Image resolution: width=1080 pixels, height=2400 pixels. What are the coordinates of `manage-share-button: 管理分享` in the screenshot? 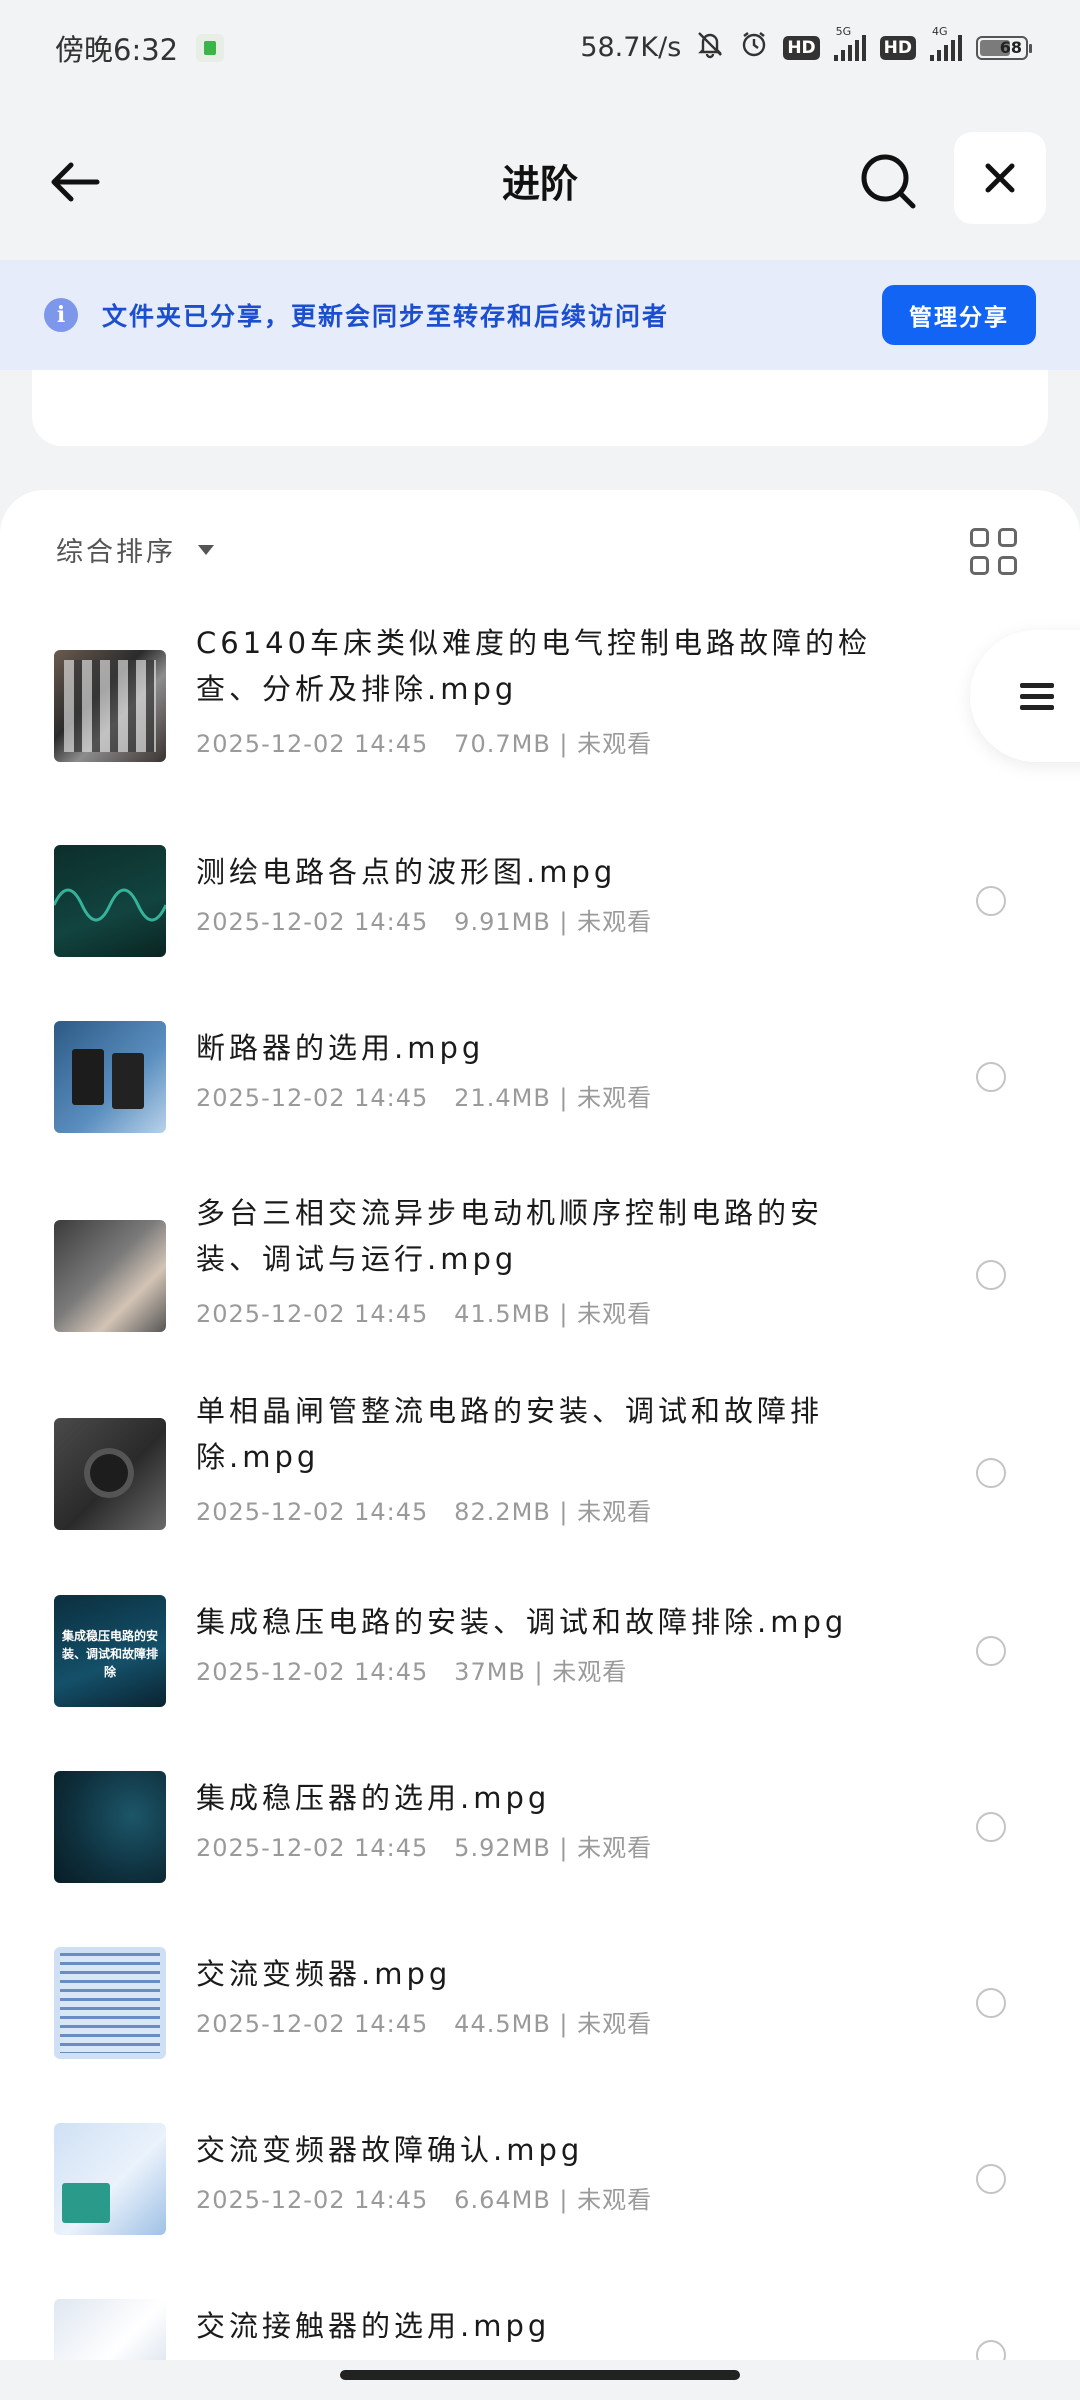 It's located at (959, 315).